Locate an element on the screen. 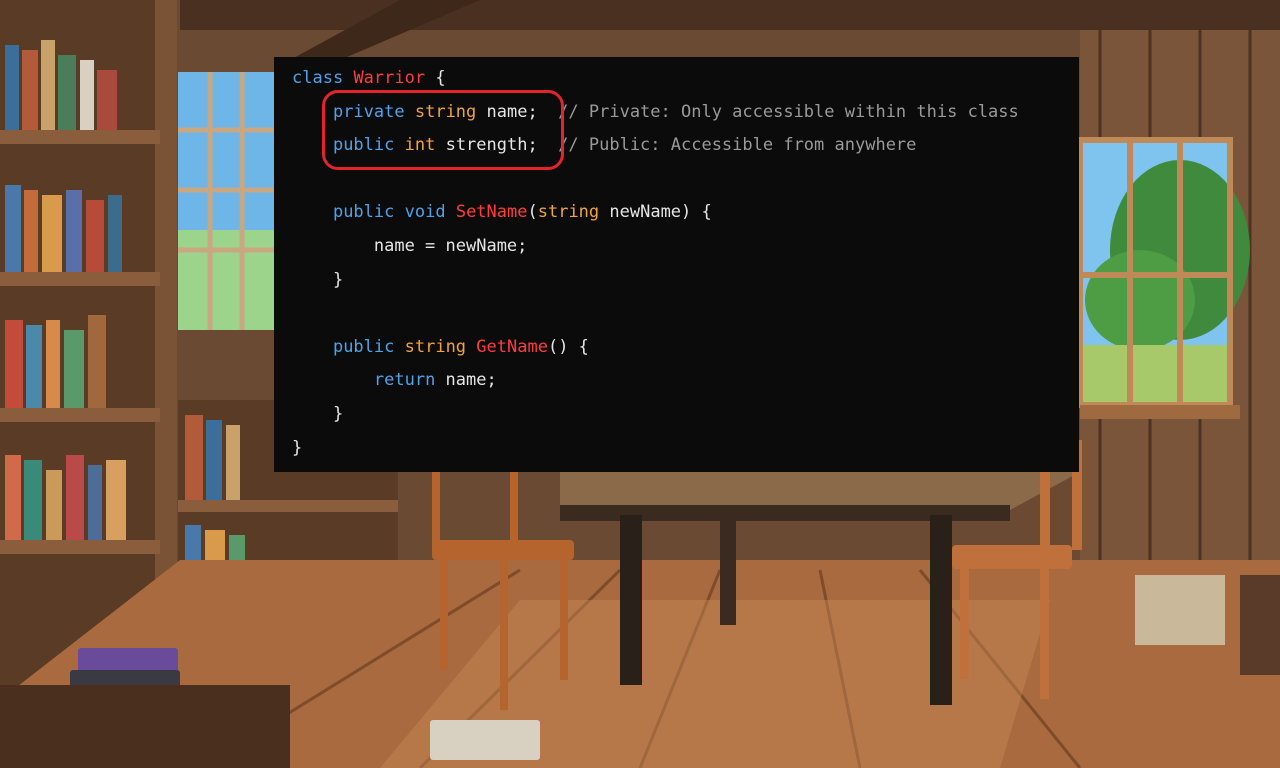  right-window is located at coordinates (1163, 278).